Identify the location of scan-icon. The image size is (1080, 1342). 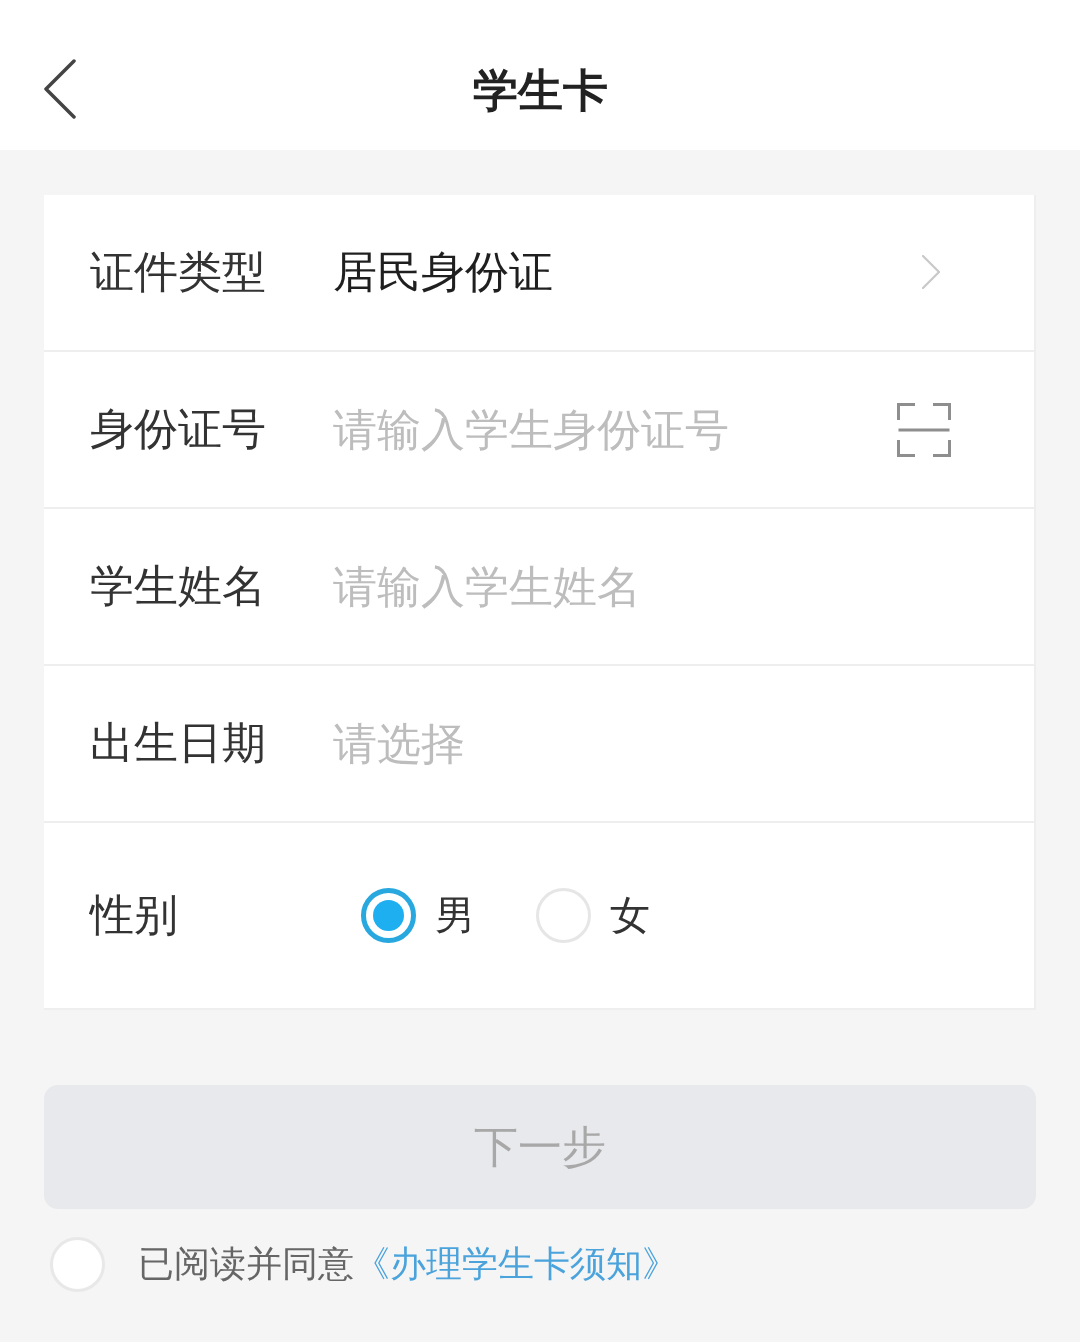
(924, 429).